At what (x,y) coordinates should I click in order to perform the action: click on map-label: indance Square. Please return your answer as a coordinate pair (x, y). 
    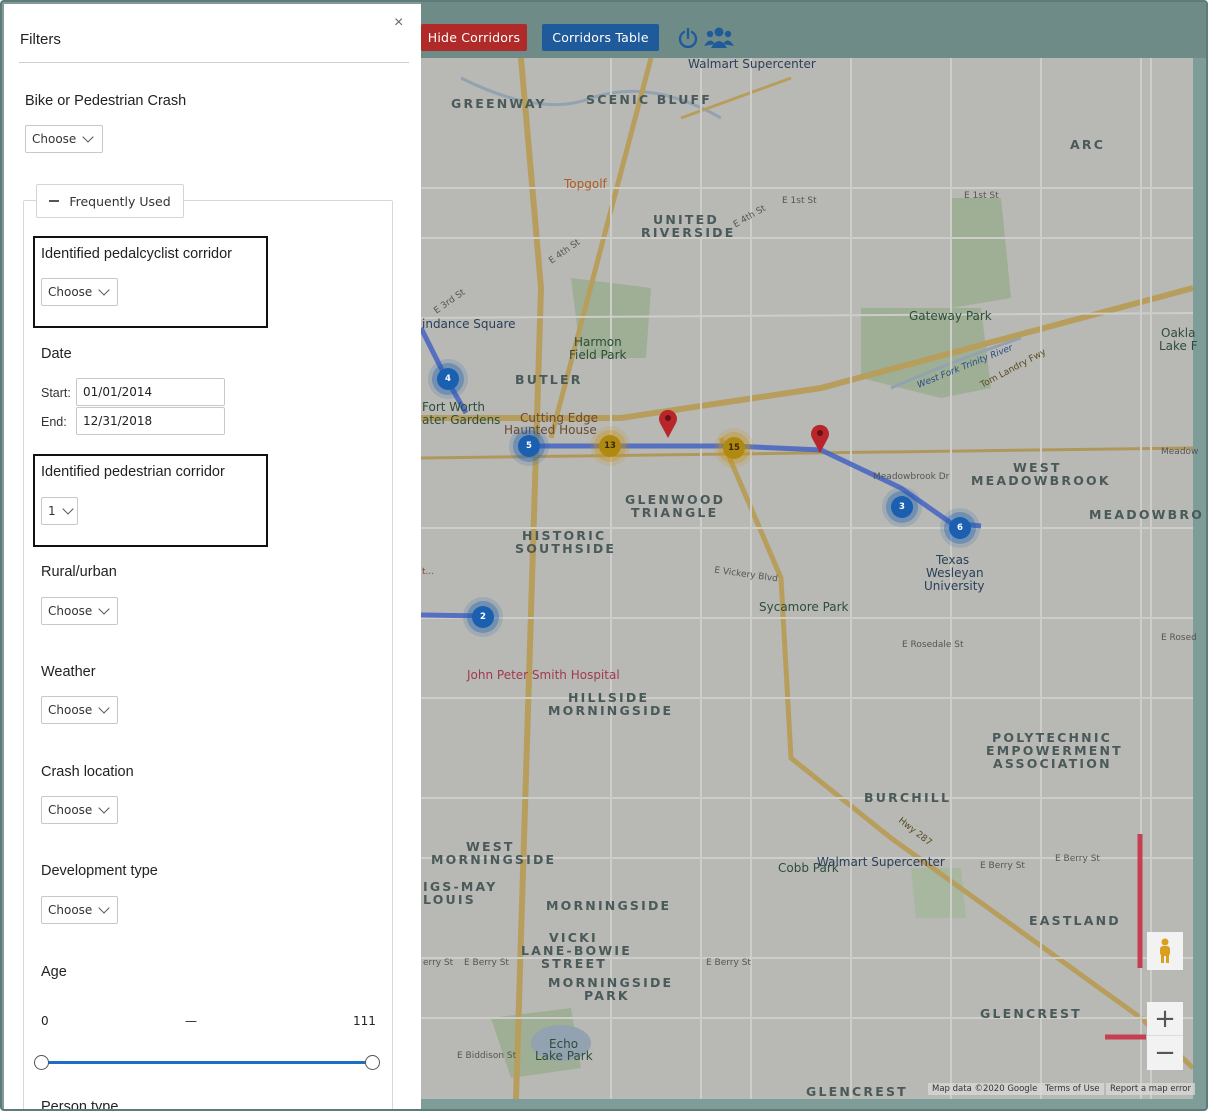
    Looking at the image, I should click on (469, 324).